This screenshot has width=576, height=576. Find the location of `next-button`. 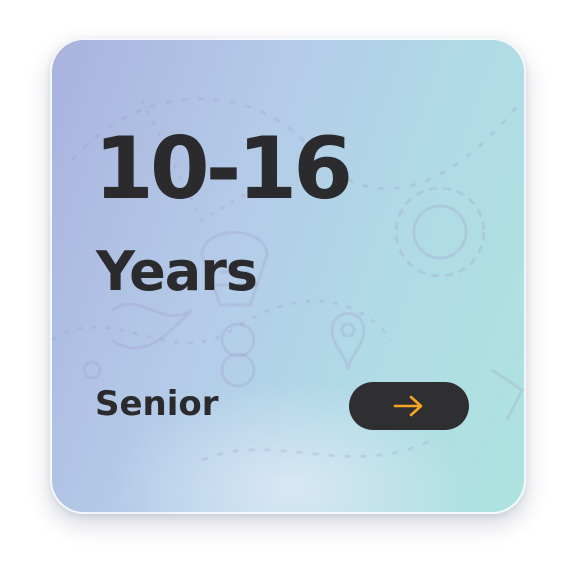

next-button is located at coordinates (409, 406).